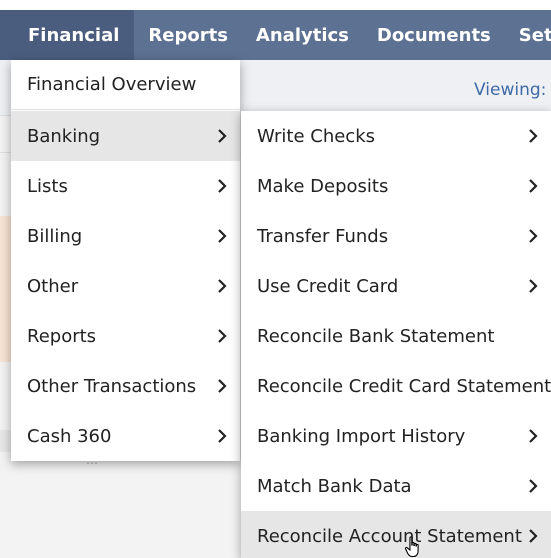 The width and height of the screenshot is (551, 558). Describe the element at coordinates (55, 236) in the screenshot. I see `menu-item-label: Billing` at that location.